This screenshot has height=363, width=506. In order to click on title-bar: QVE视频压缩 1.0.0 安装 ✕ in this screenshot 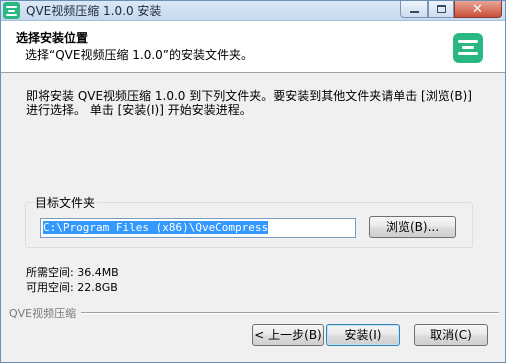, I will do `click(253, 11)`.